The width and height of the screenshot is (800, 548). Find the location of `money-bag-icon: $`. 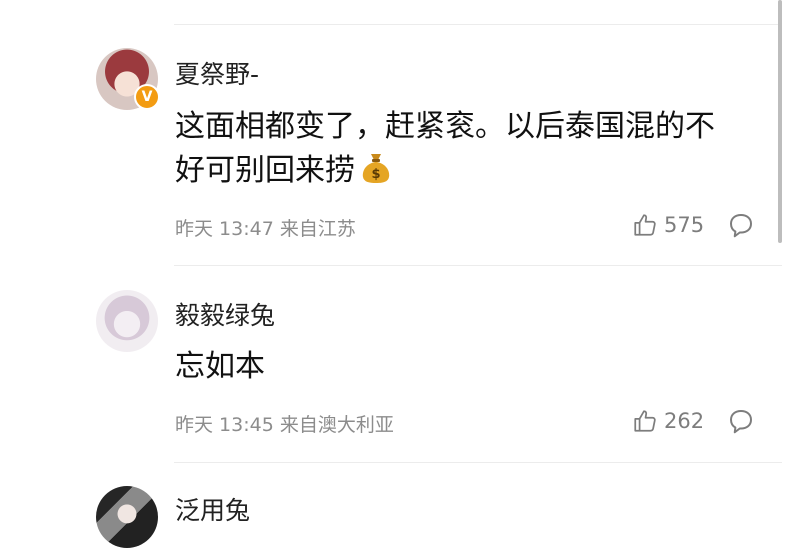

money-bag-icon: $ is located at coordinates (376, 173).